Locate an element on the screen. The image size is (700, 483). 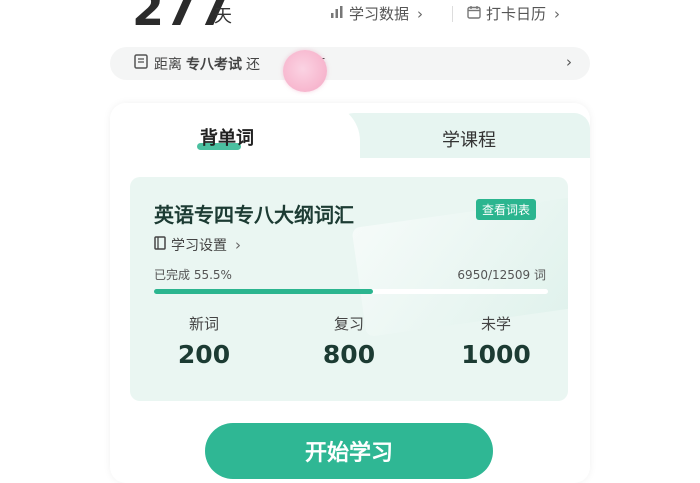
study-data-link: 学习数据 › is located at coordinates (376, 13).